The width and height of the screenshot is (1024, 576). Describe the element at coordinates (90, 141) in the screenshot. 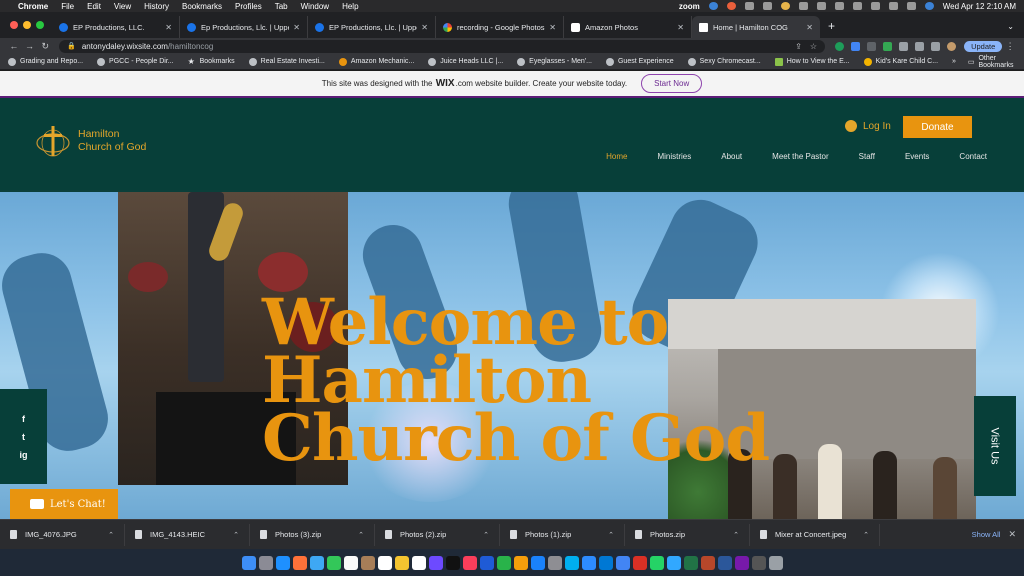

I see `site-logo: Hamilton Church of God` at that location.